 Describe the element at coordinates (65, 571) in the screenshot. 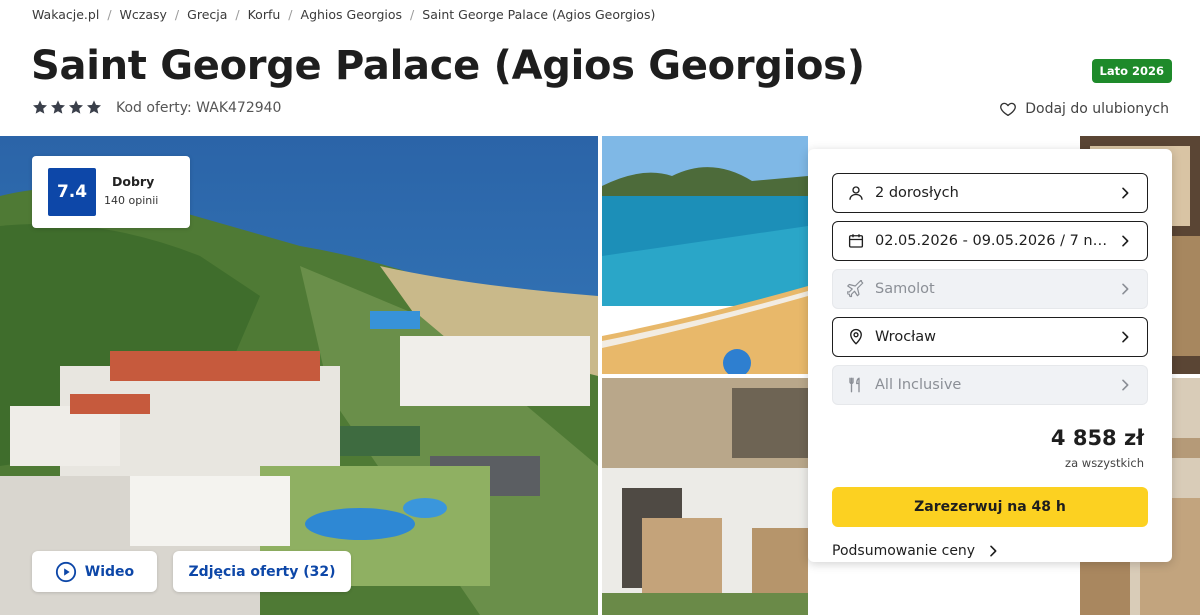

I see `play-icon` at that location.